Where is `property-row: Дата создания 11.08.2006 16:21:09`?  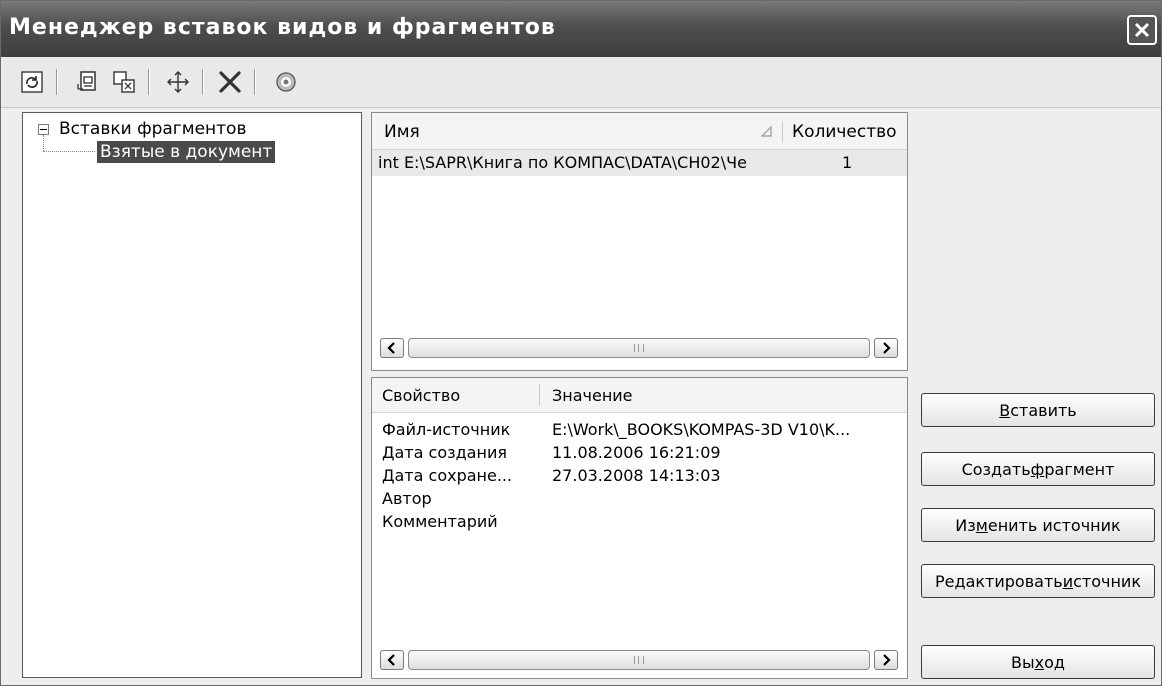
property-row: Дата создания 11.08.2006 16:21:09 is located at coordinates (639, 454).